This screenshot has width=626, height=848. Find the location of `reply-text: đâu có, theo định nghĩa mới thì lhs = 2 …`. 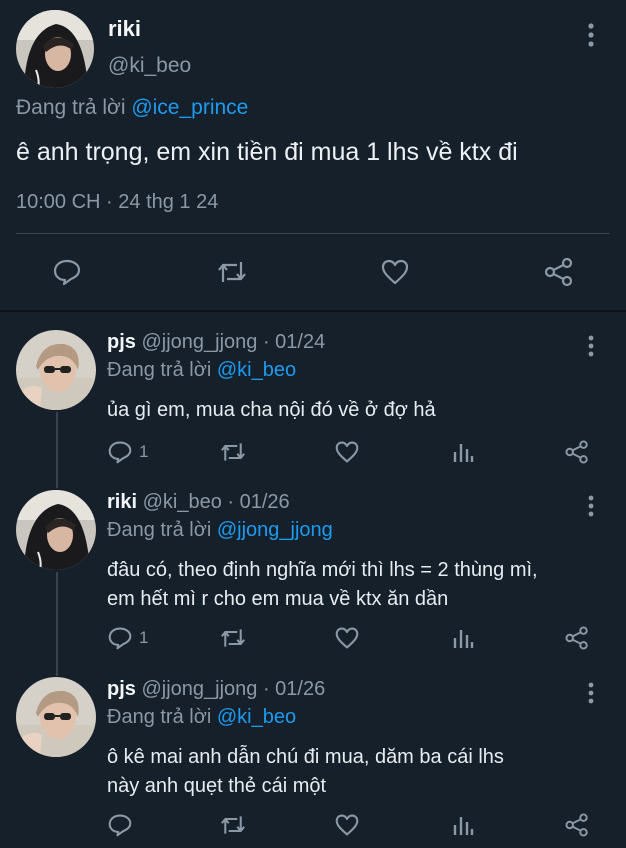

reply-text: đâu có, theo định nghĩa mới thì lhs = 2 … is located at coordinates (322, 584).